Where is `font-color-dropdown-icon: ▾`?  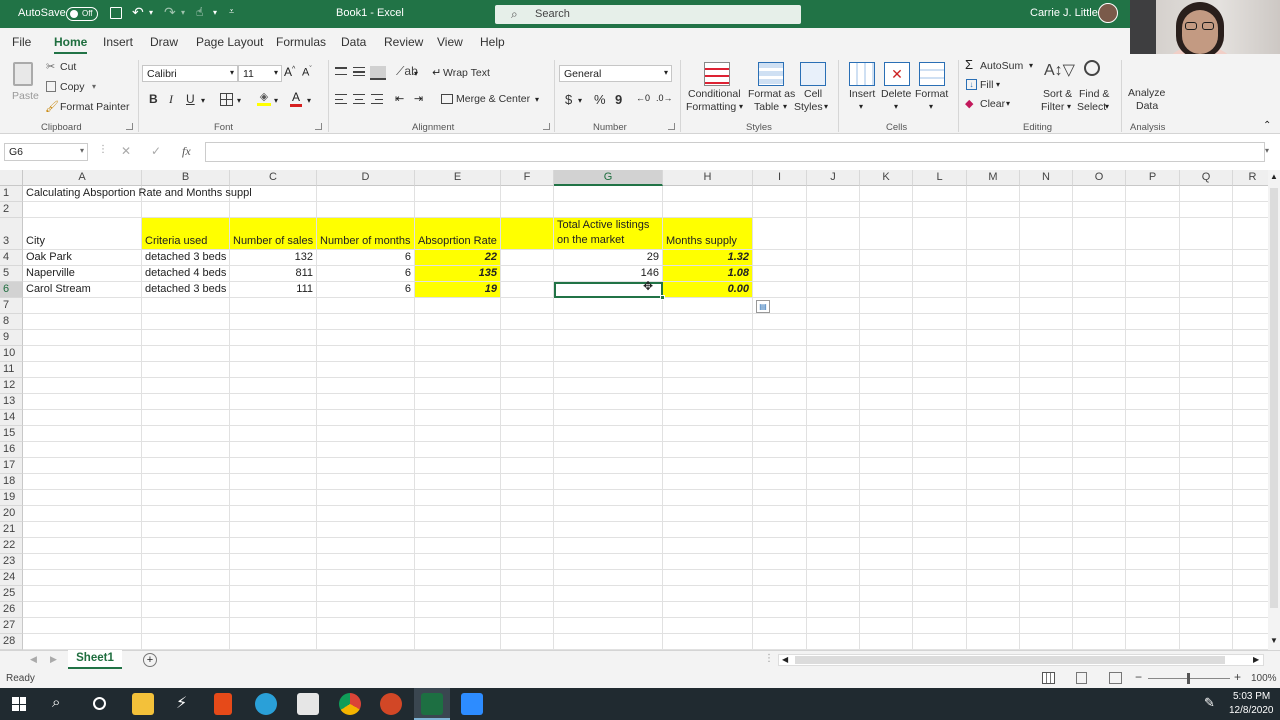 font-color-dropdown-icon: ▾ is located at coordinates (309, 100).